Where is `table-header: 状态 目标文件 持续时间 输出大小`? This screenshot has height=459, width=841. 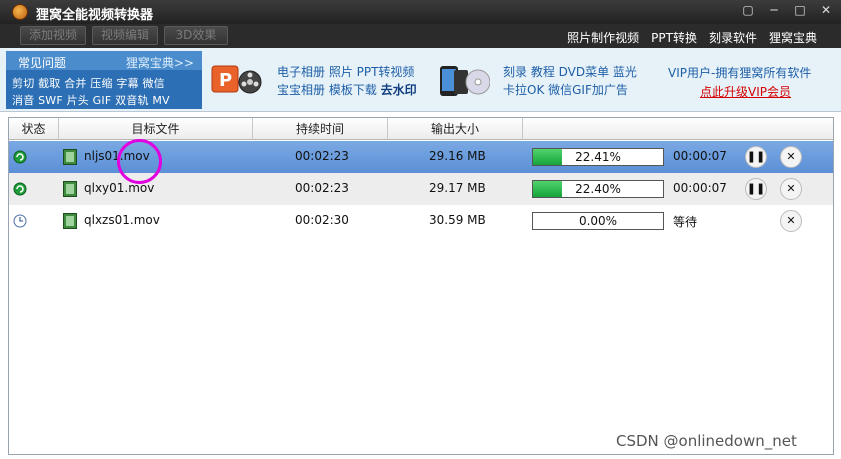
table-header: 状态 目标文件 持续时间 输出大小 is located at coordinates (421, 129).